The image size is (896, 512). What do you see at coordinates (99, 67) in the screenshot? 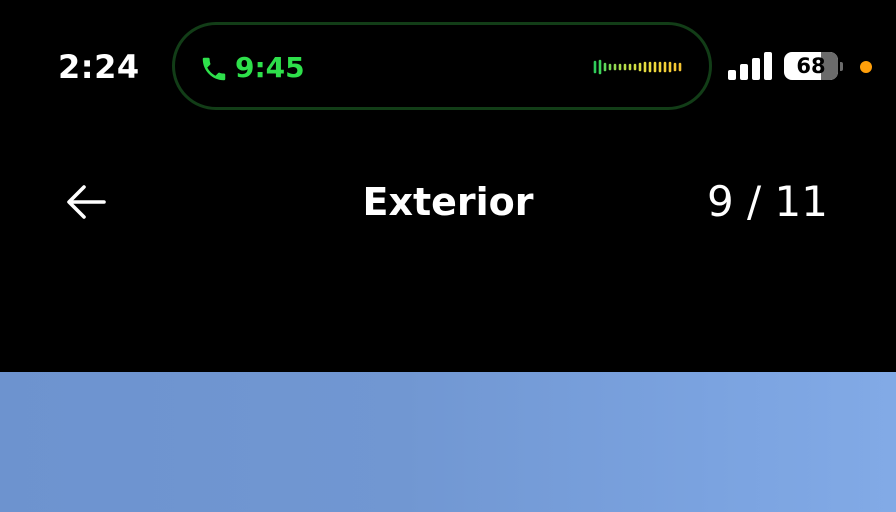
I see `status-bar-time: 2:24` at bounding box center [99, 67].